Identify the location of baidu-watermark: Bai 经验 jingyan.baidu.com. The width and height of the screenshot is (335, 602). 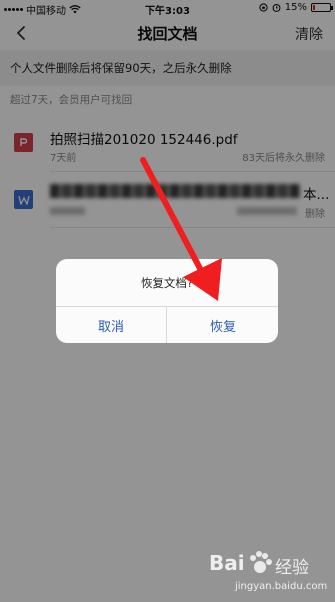
(265, 573).